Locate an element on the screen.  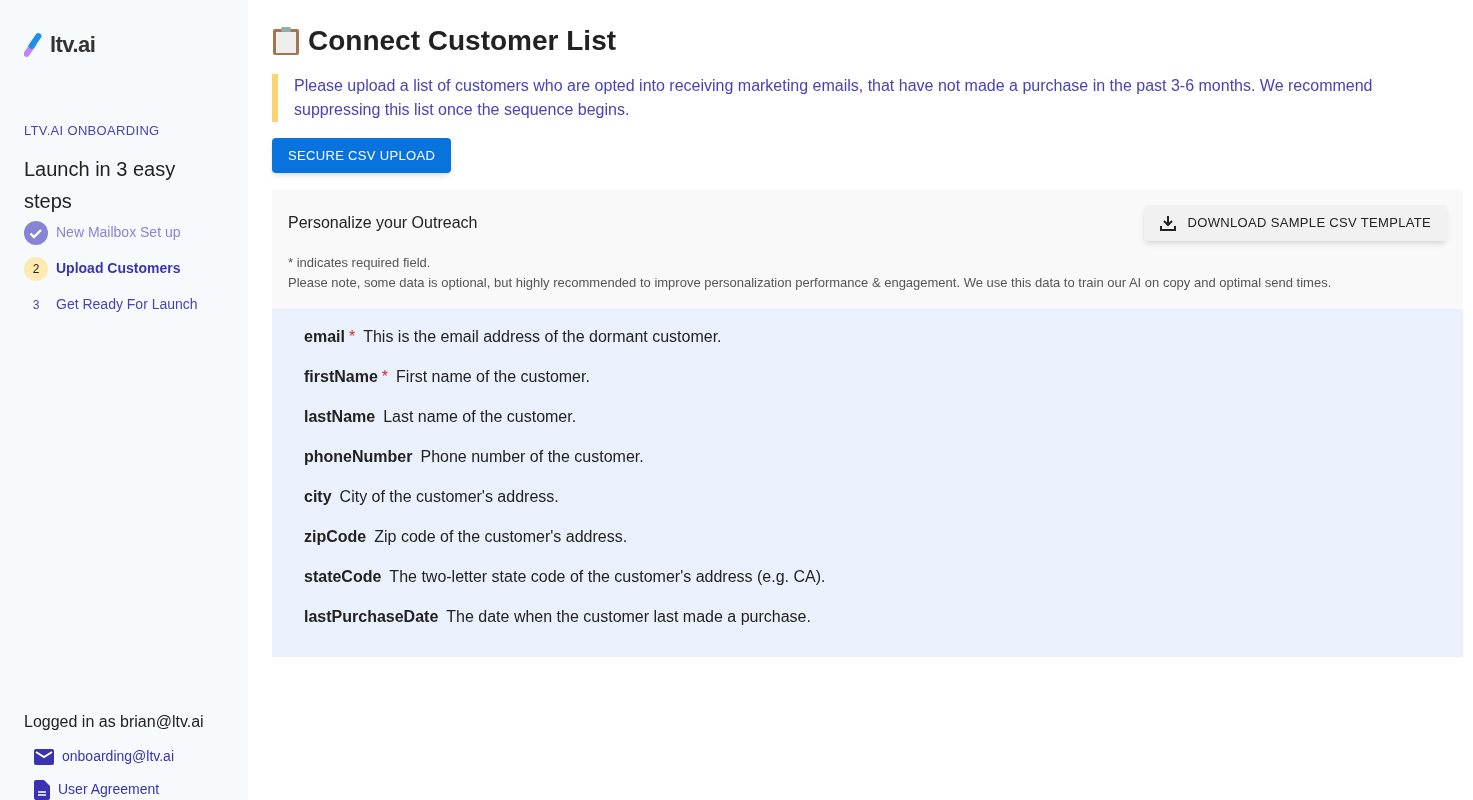
field-name: lastPurchaseDate is located at coordinates (371, 617).